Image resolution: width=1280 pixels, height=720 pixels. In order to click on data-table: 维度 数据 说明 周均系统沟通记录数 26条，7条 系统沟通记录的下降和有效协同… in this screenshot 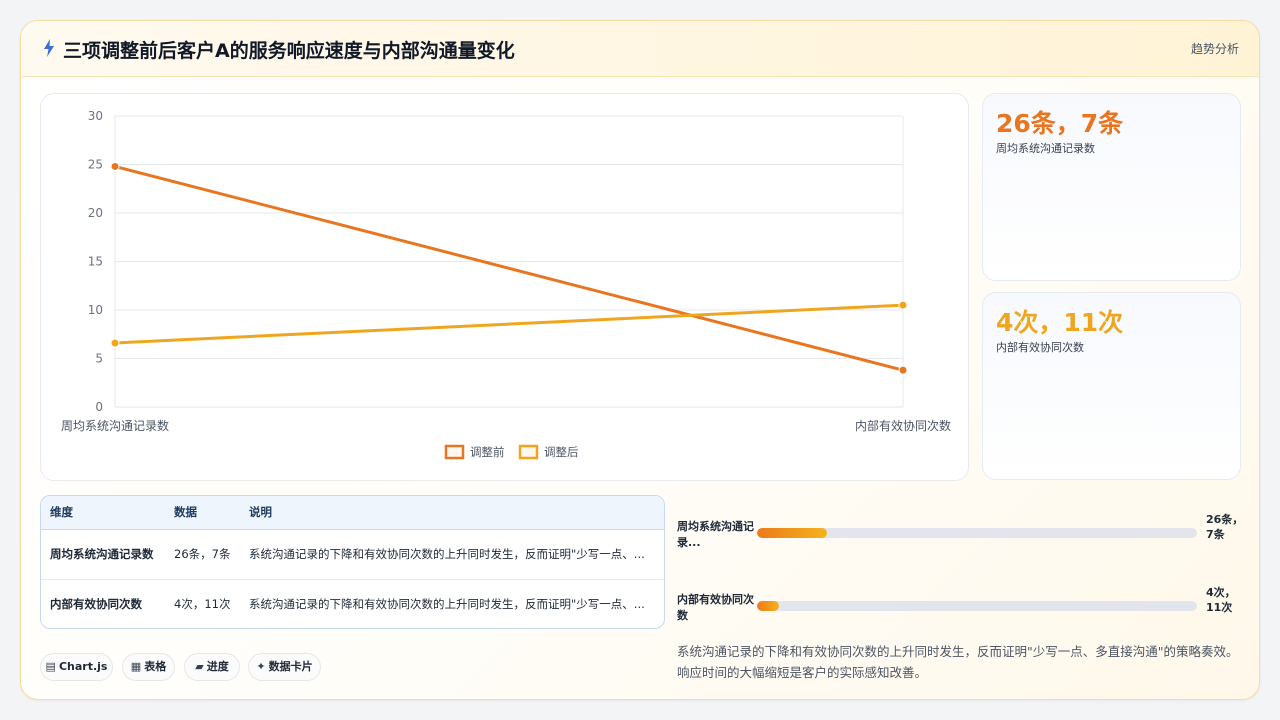, I will do `click(352, 562)`.